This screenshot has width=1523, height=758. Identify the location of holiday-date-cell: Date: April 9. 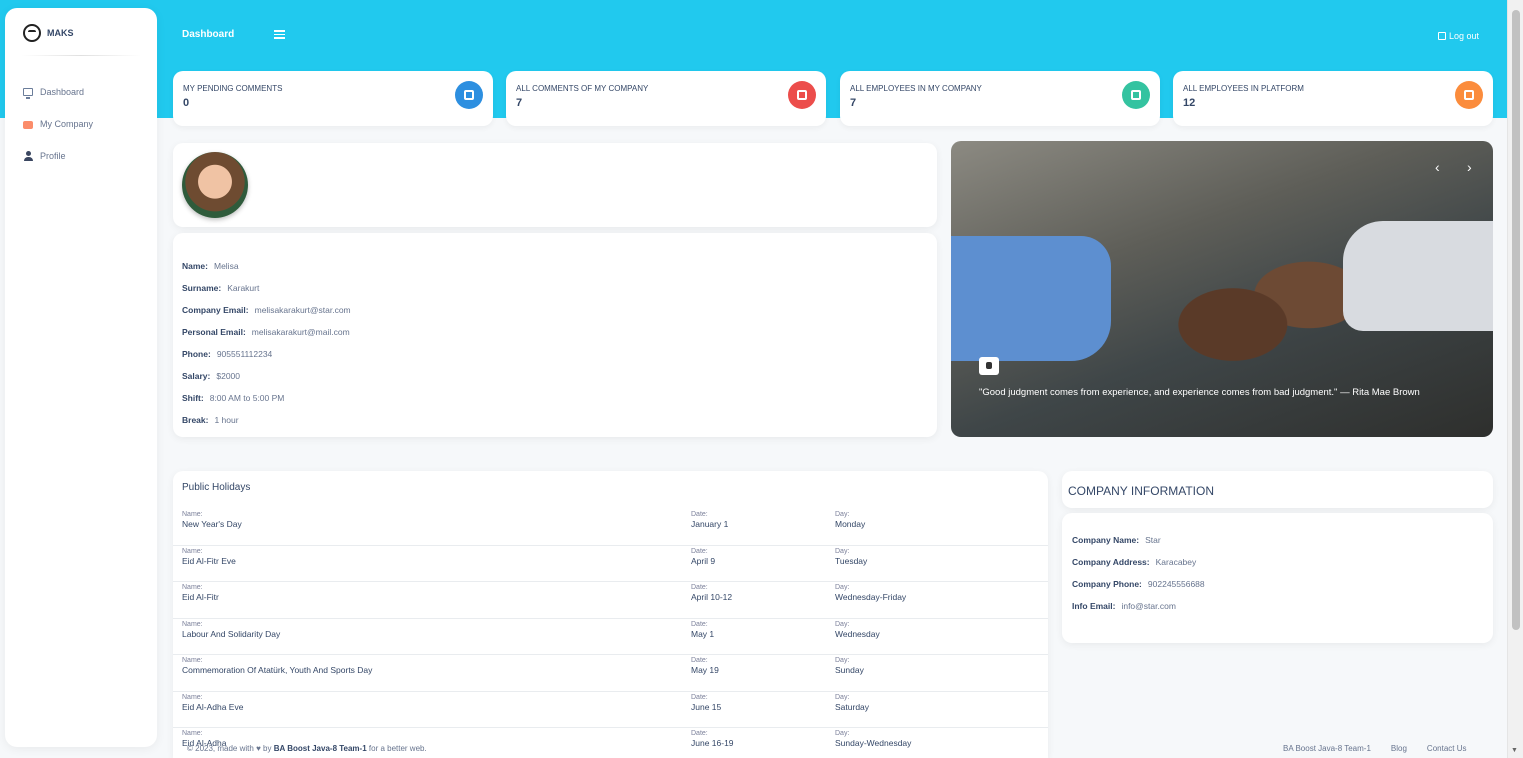
(703, 557).